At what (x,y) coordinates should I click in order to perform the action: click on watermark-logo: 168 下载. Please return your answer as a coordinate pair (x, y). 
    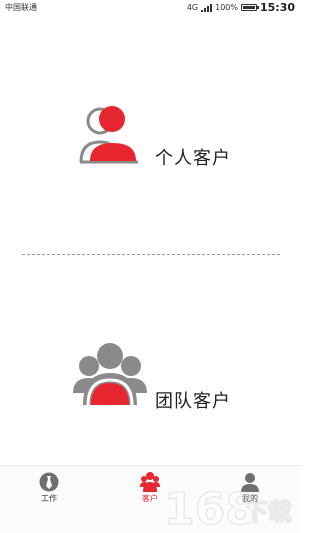
    Looking at the image, I should click on (228, 506).